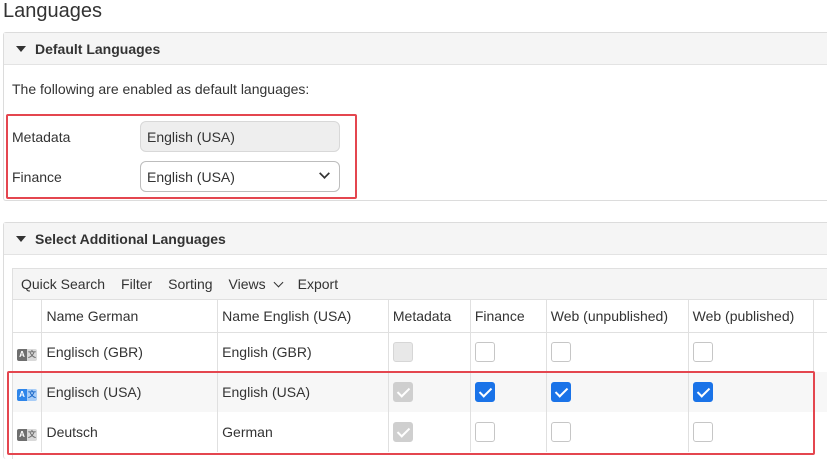  What do you see at coordinates (190, 284) in the screenshot?
I see `sorting-button: Sorting` at bounding box center [190, 284].